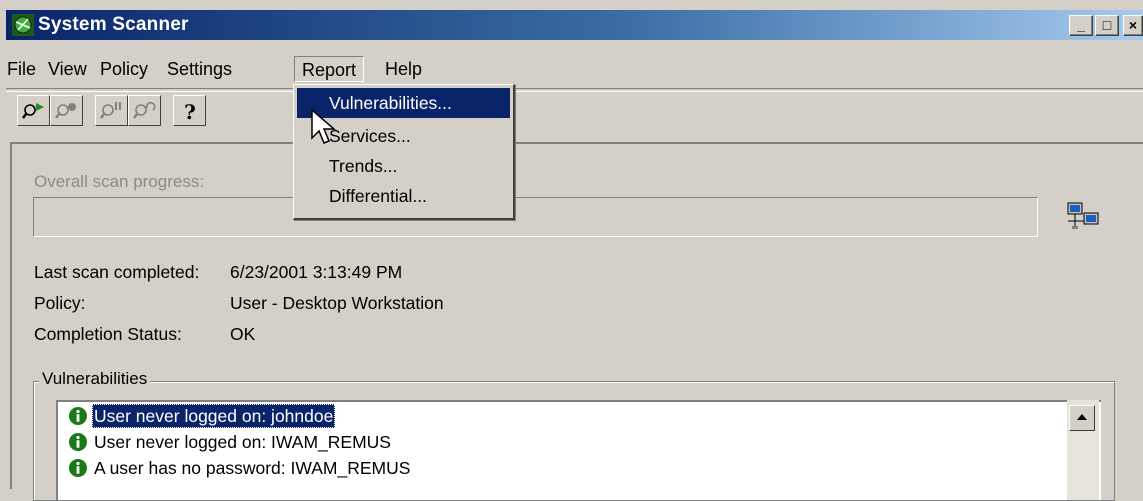 This screenshot has width=1143, height=501. I want to click on scan-progress-bar, so click(535, 217).